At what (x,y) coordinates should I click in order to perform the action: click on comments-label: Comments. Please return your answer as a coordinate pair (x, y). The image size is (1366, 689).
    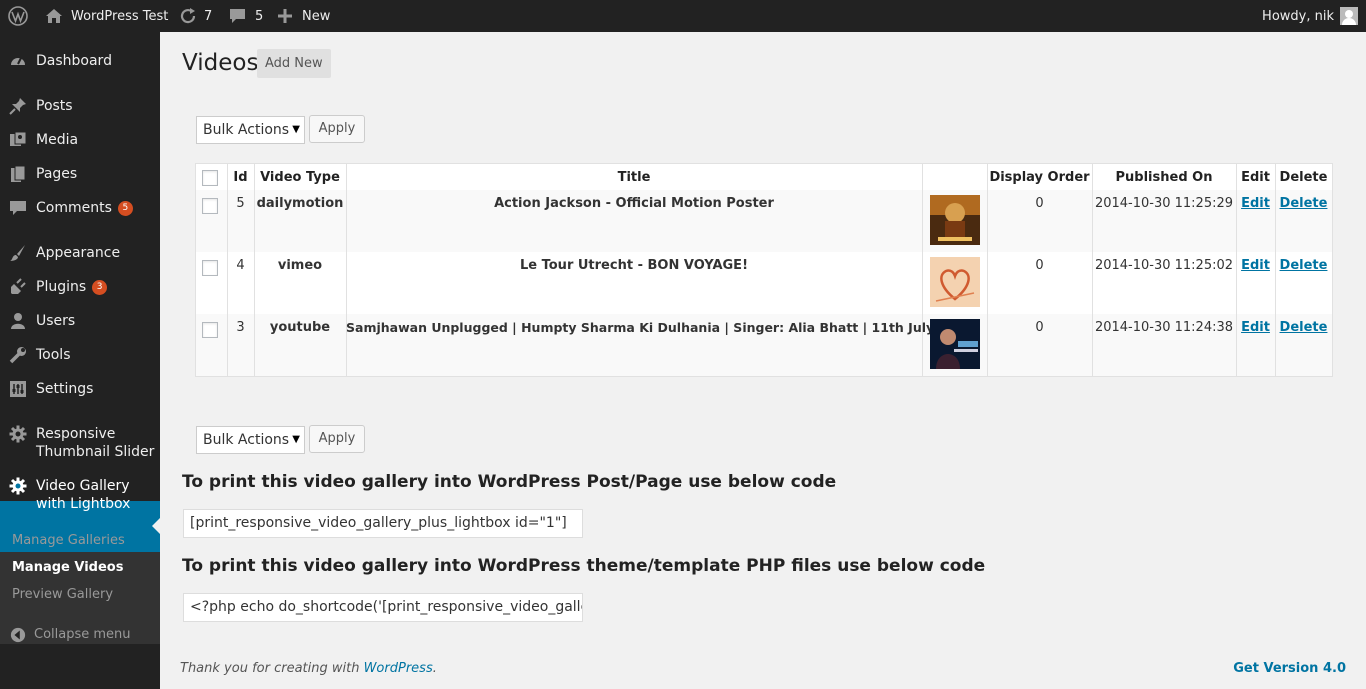
    Looking at the image, I should click on (74, 208).